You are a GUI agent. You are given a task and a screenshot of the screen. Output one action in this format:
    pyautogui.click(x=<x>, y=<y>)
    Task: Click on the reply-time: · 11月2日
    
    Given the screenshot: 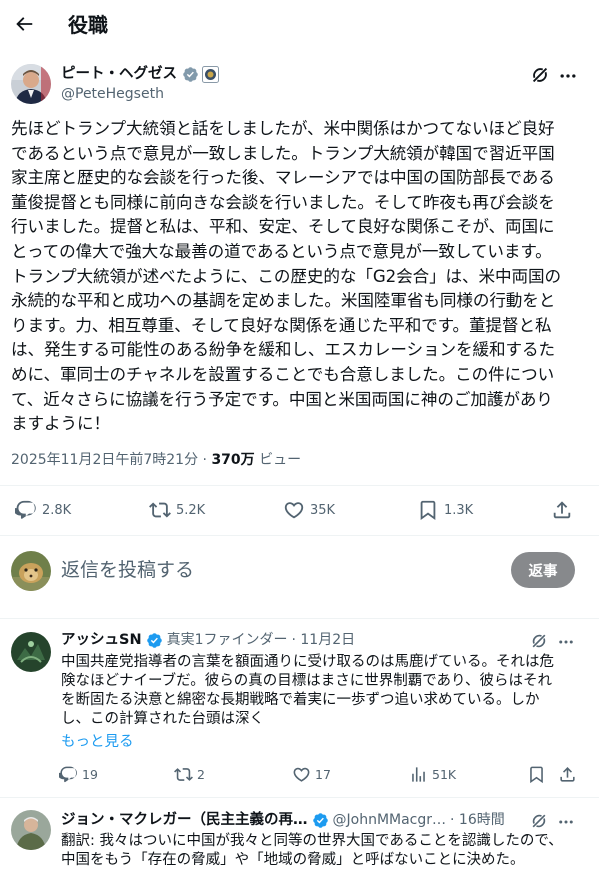 What is the action you would take?
    pyautogui.click(x=324, y=640)
    